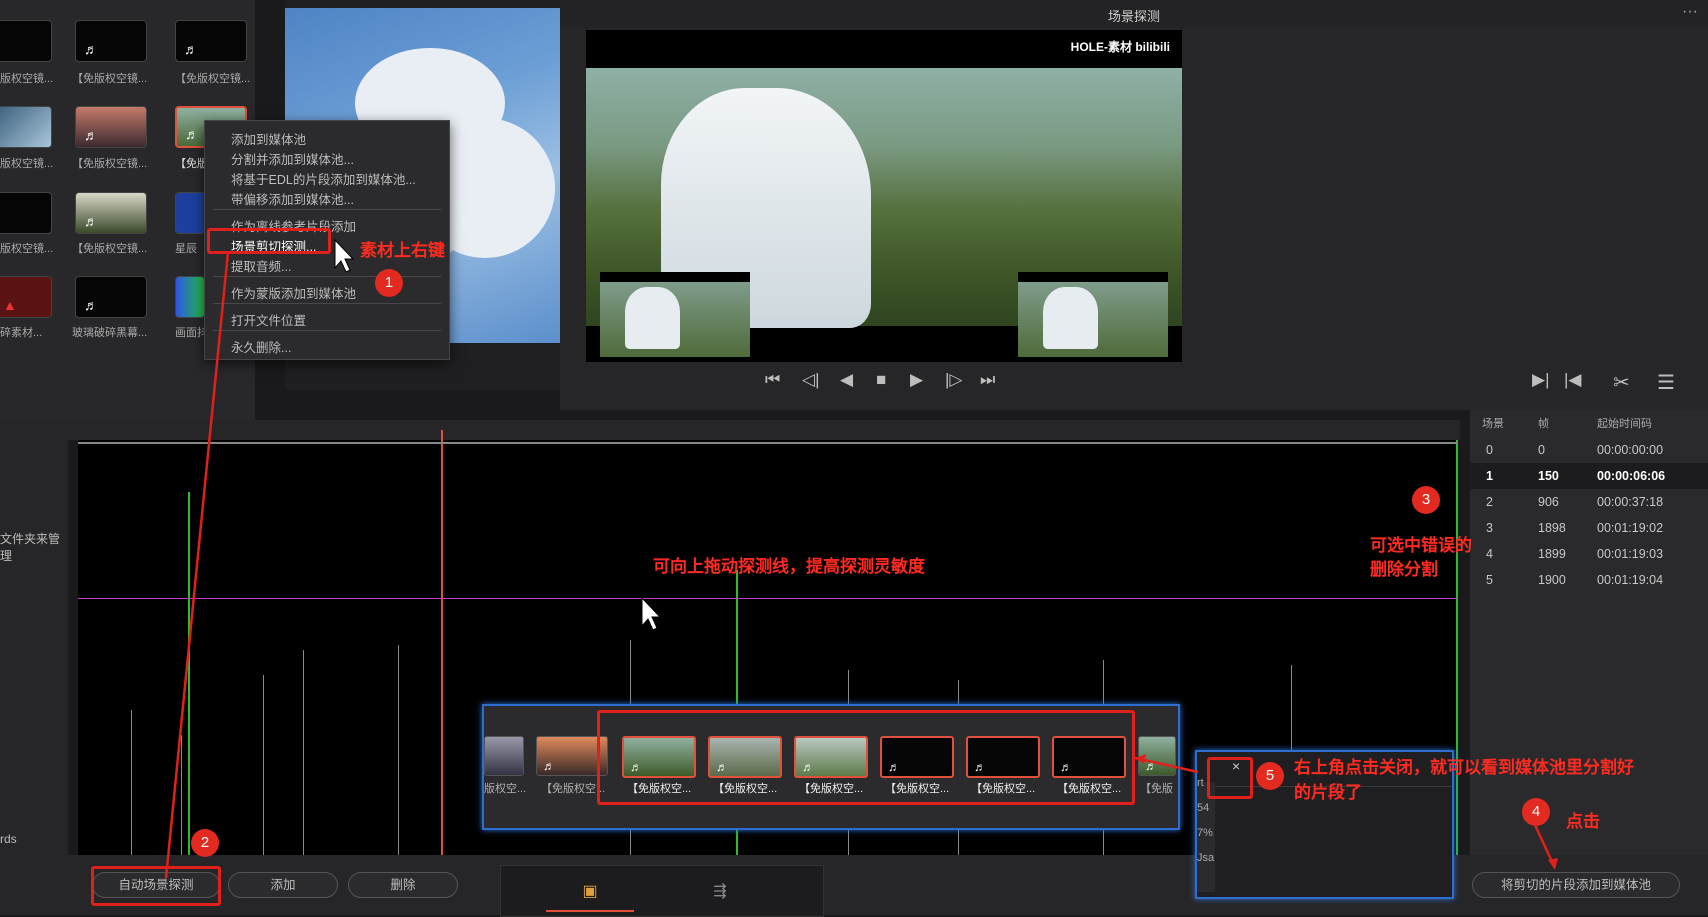  Describe the element at coordinates (1464, 780) in the screenshot. I see `annotation-text: 右上角点击关闭，就可以看到媒体池里分割好 的片段了` at that location.